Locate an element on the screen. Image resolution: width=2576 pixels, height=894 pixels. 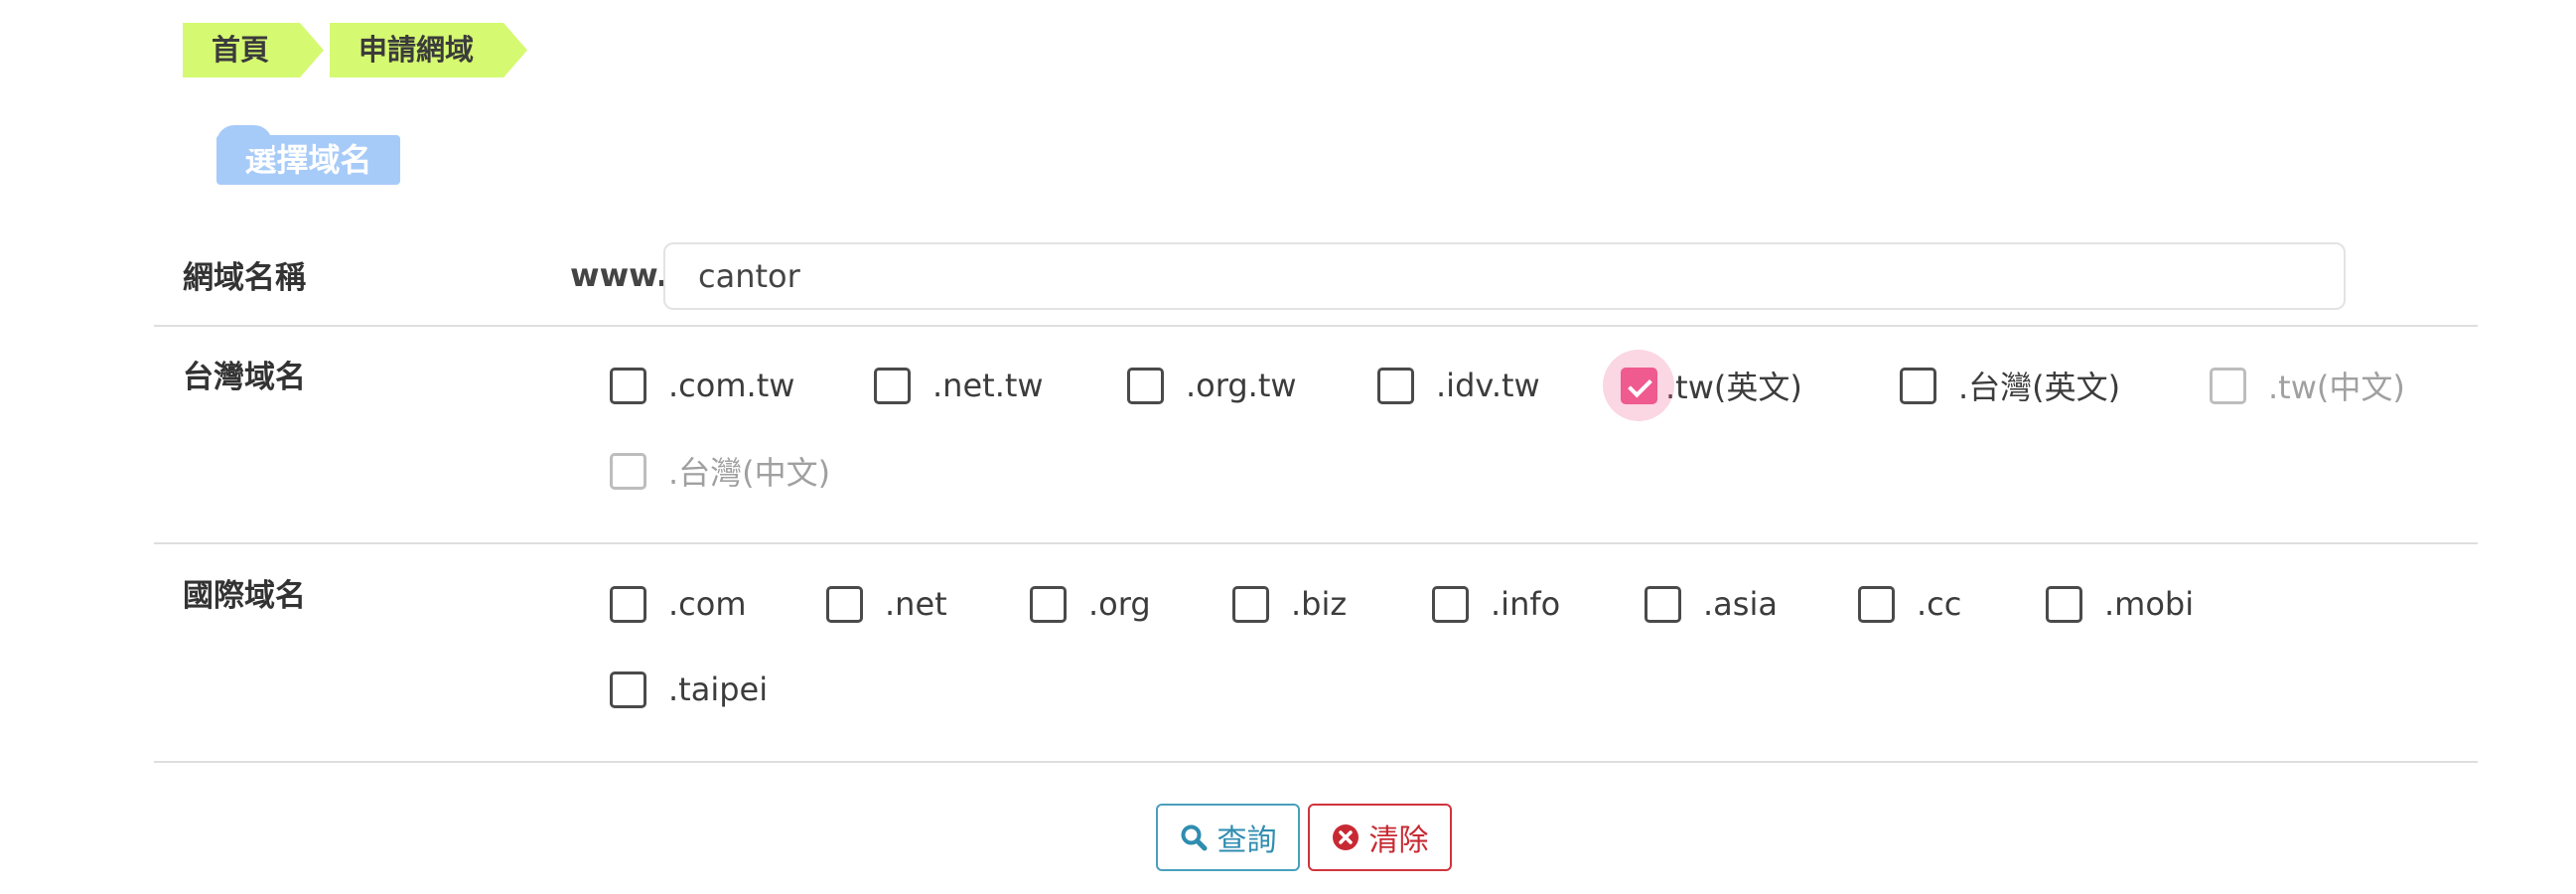
intl-option-taipei: .taipei is located at coordinates (689, 690).